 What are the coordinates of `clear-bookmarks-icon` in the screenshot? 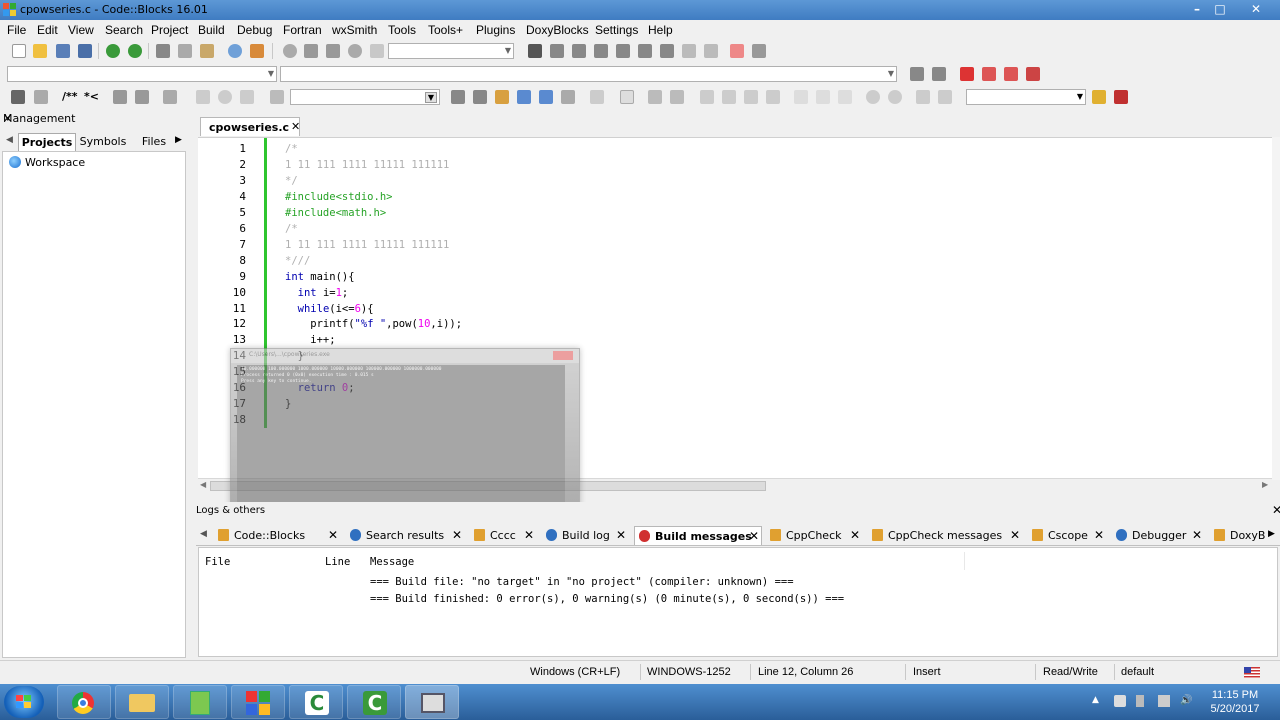 It's located at (1033, 74).